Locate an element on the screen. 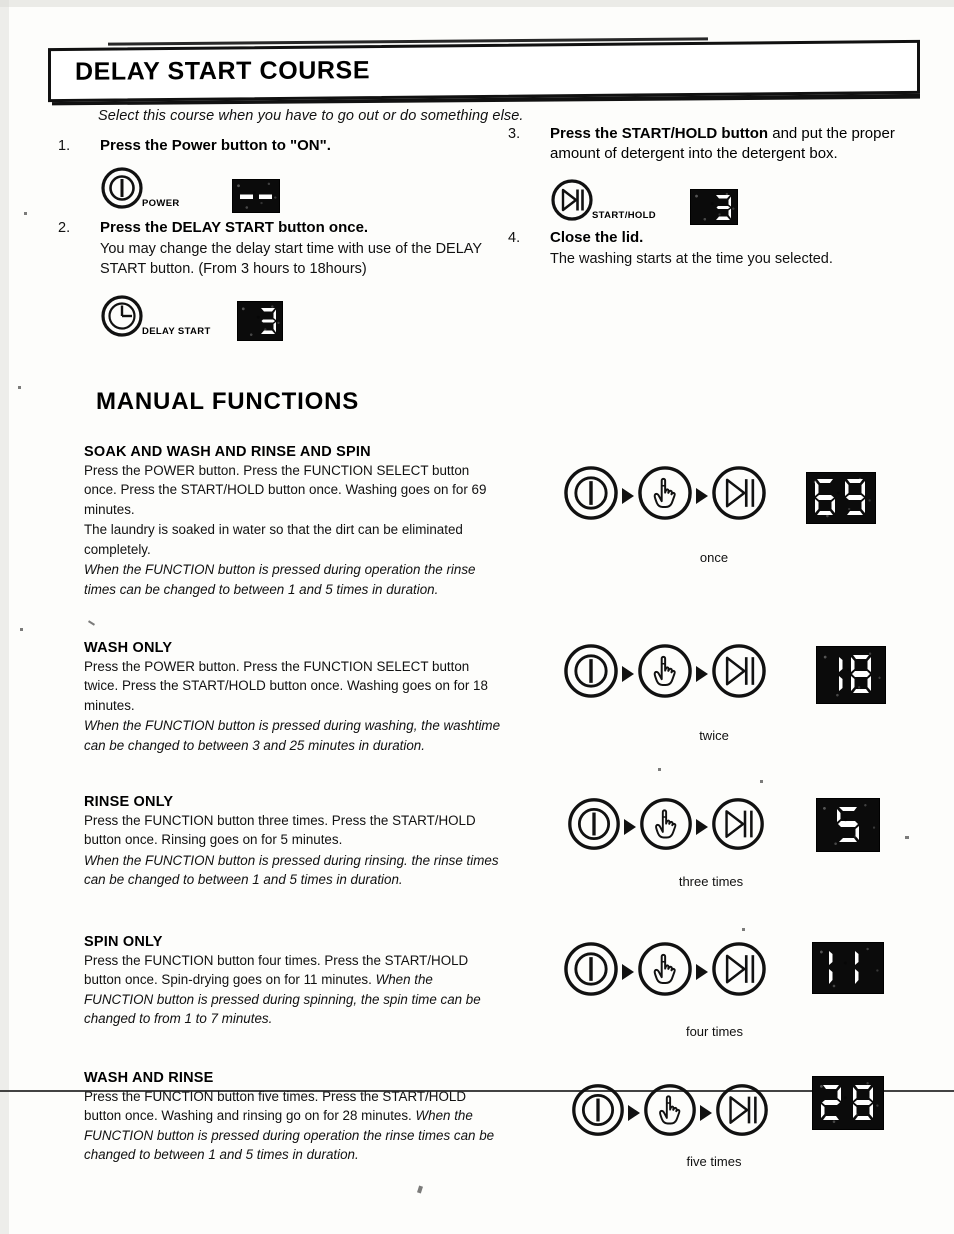 The height and width of the screenshot is (1234, 954). banner-box: DELAY START COURSE is located at coordinates (484, 71).